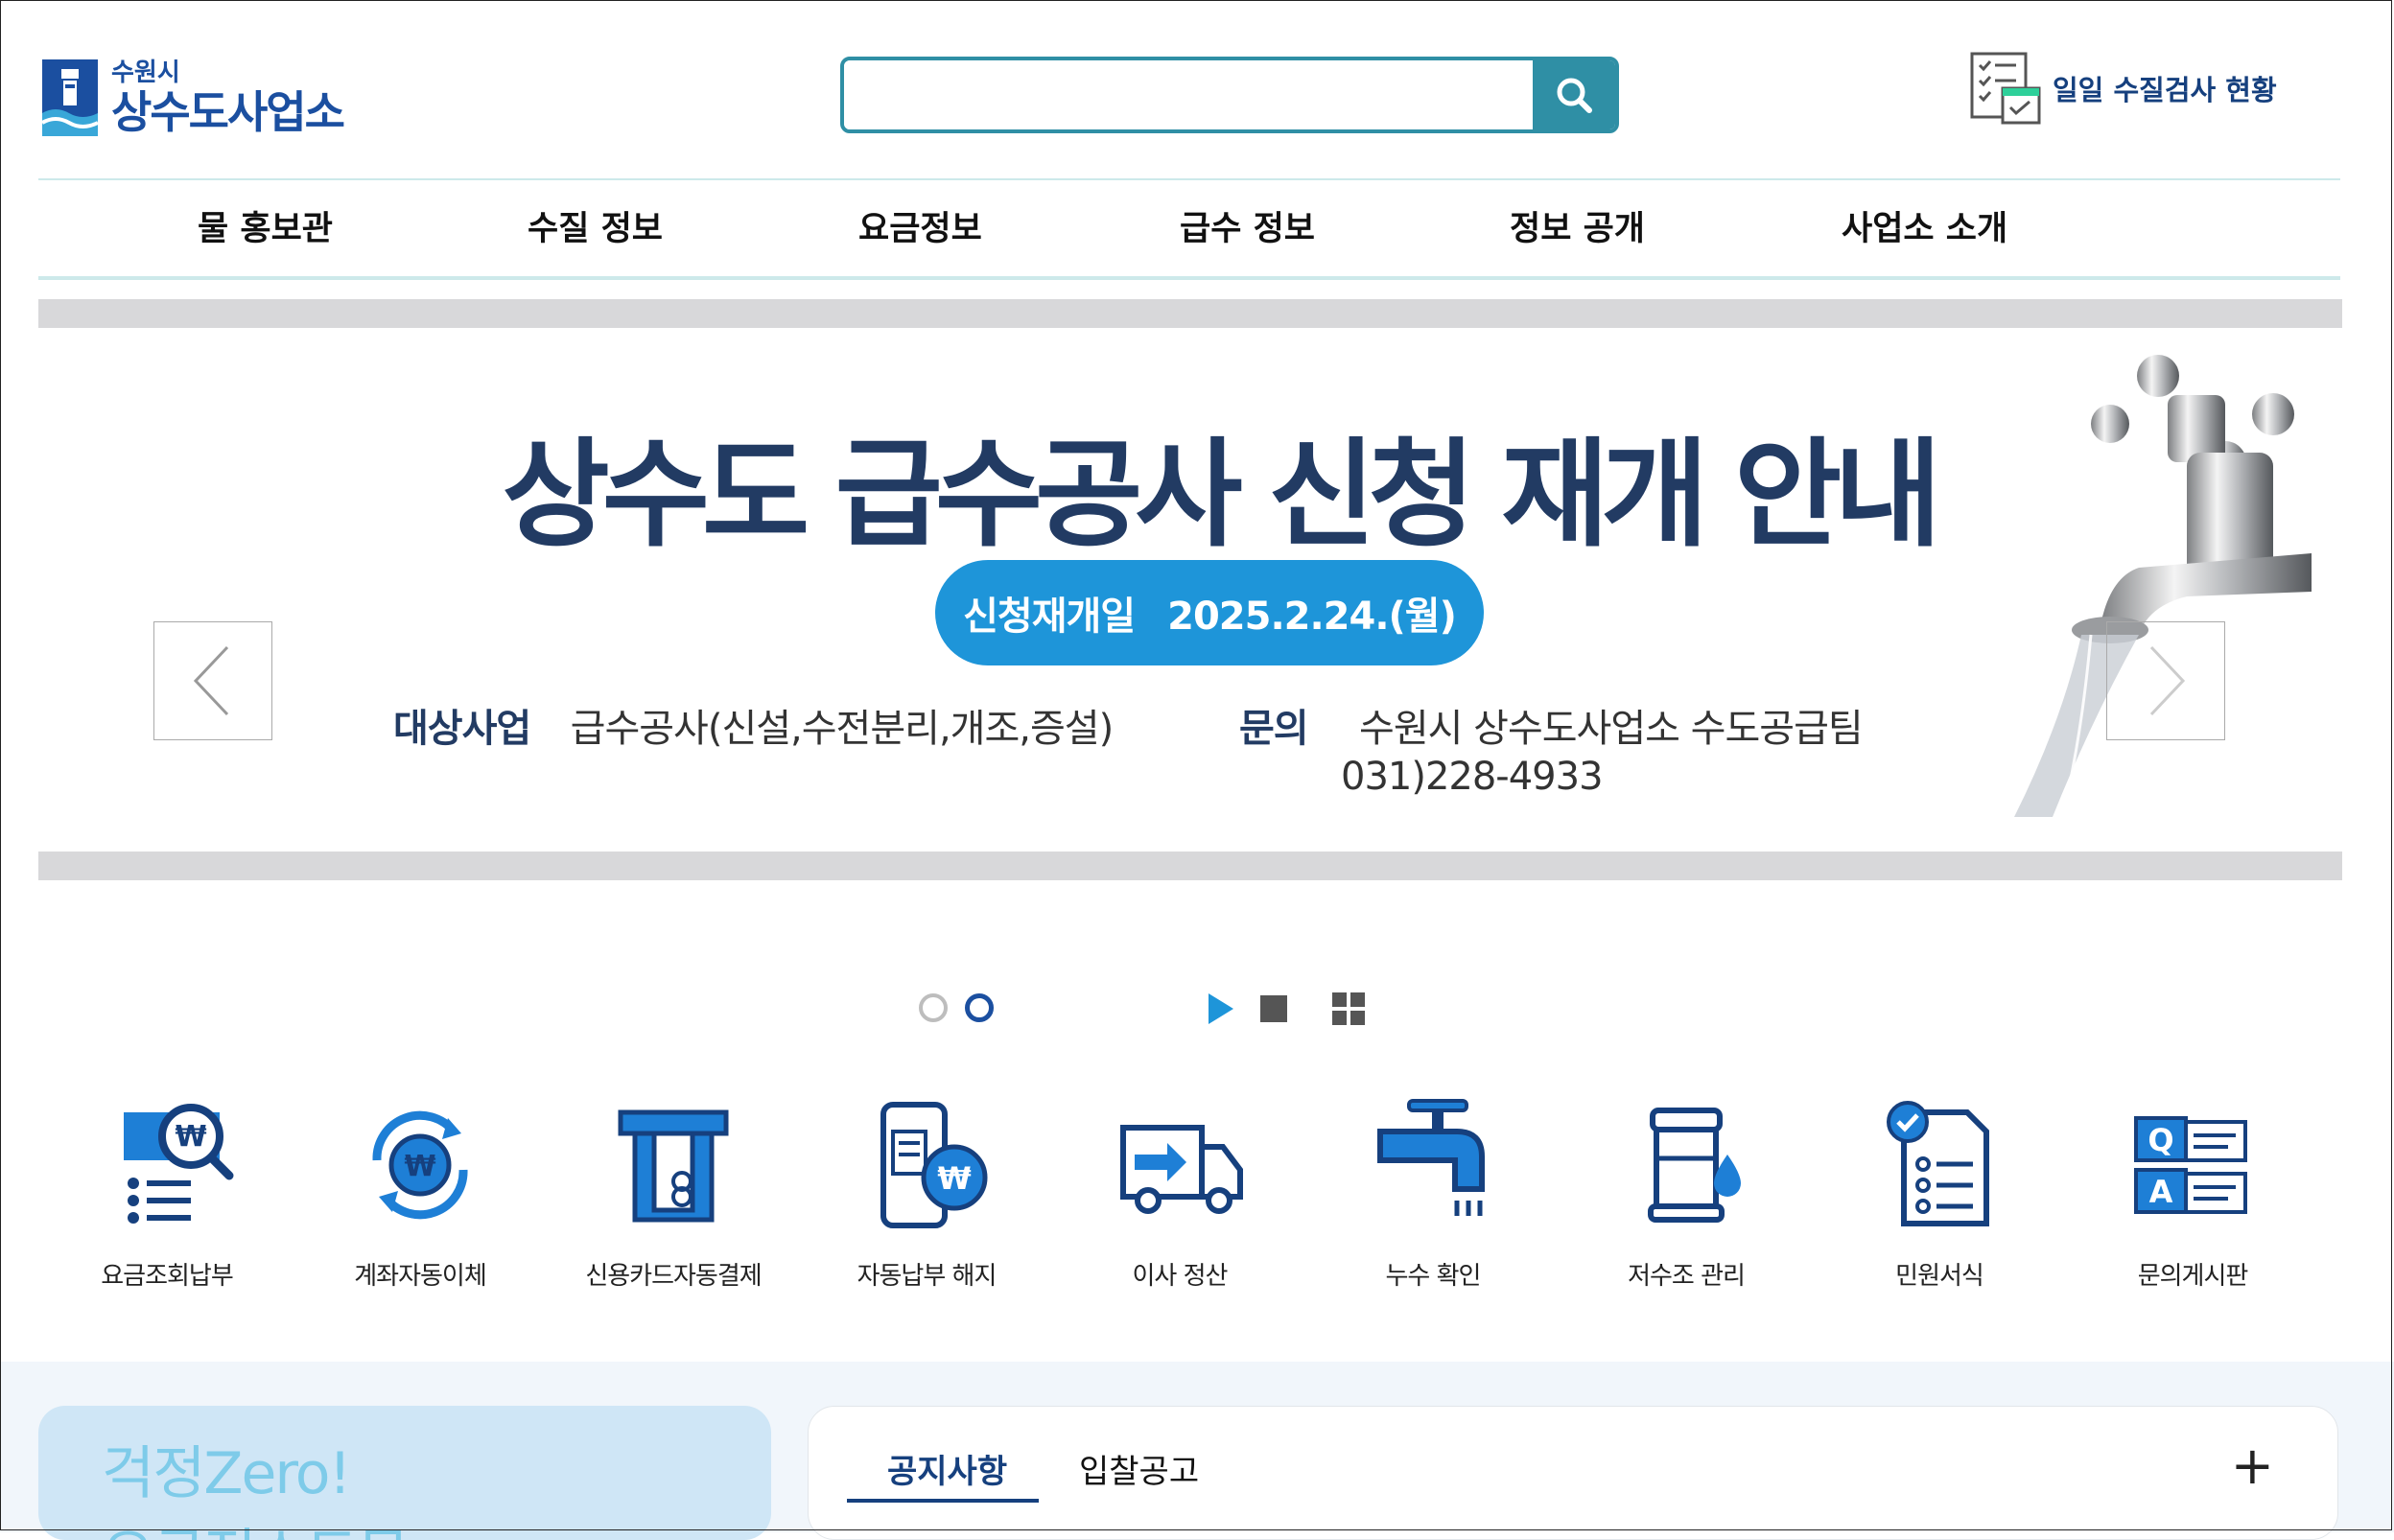 Image resolution: width=2394 pixels, height=1540 pixels. What do you see at coordinates (842, 729) in the screenshot?
I see `target-value: 급수공사(신설,수전분리,개조,증설)` at bounding box center [842, 729].